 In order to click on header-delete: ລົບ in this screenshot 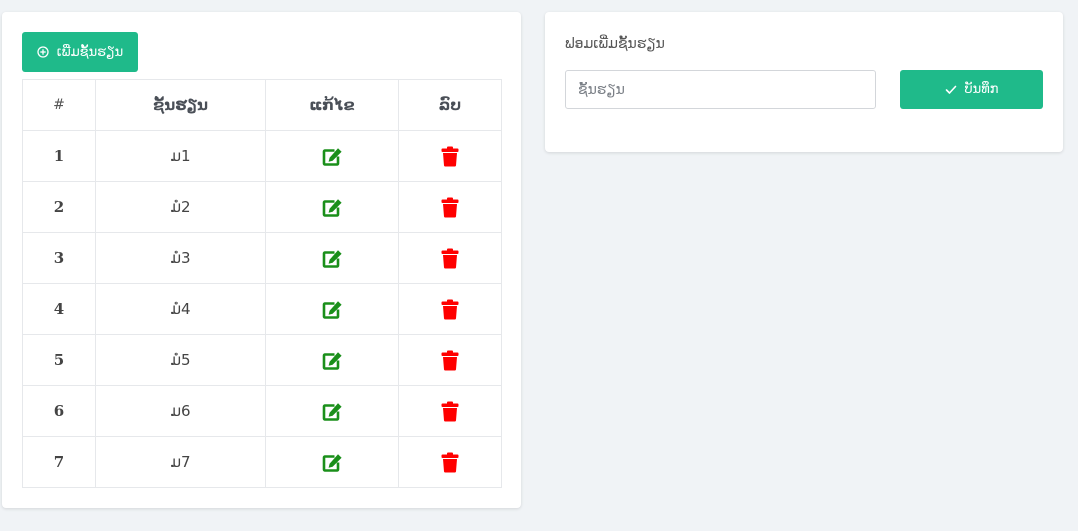, I will do `click(450, 105)`.